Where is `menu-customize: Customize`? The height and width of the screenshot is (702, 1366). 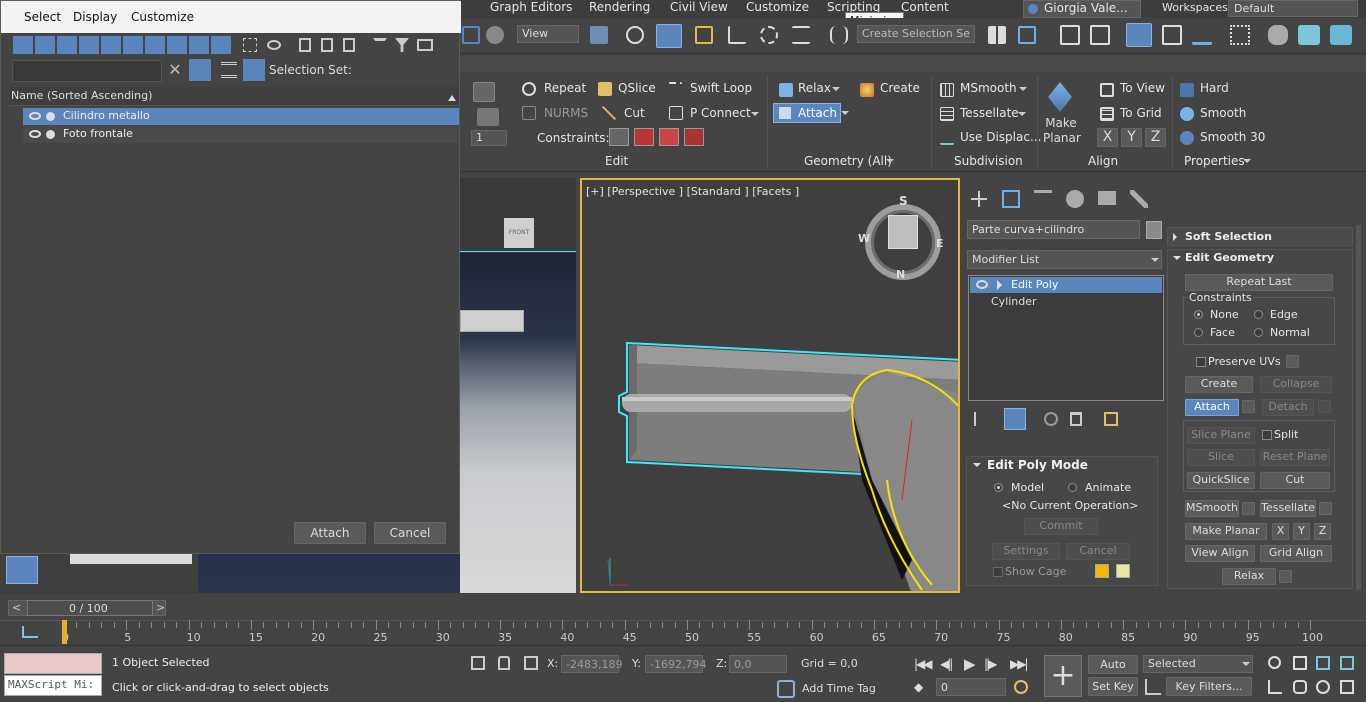
menu-customize: Customize is located at coordinates (777, 7).